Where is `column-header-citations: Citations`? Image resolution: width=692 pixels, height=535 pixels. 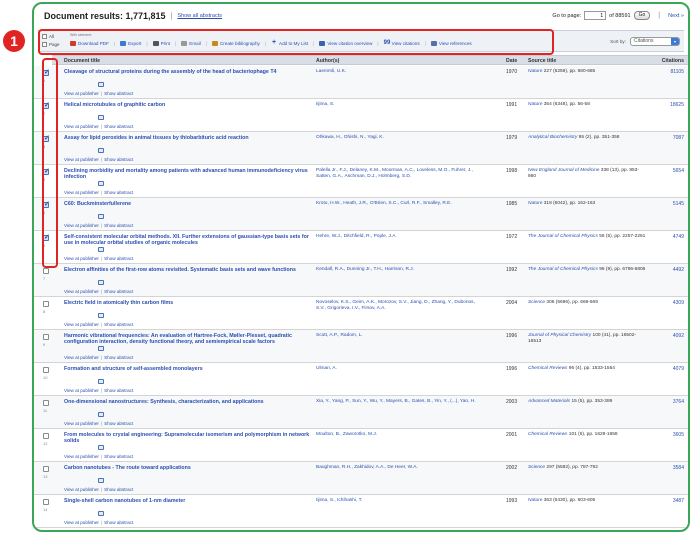
column-header-citations: Citations is located at coordinates (673, 61).